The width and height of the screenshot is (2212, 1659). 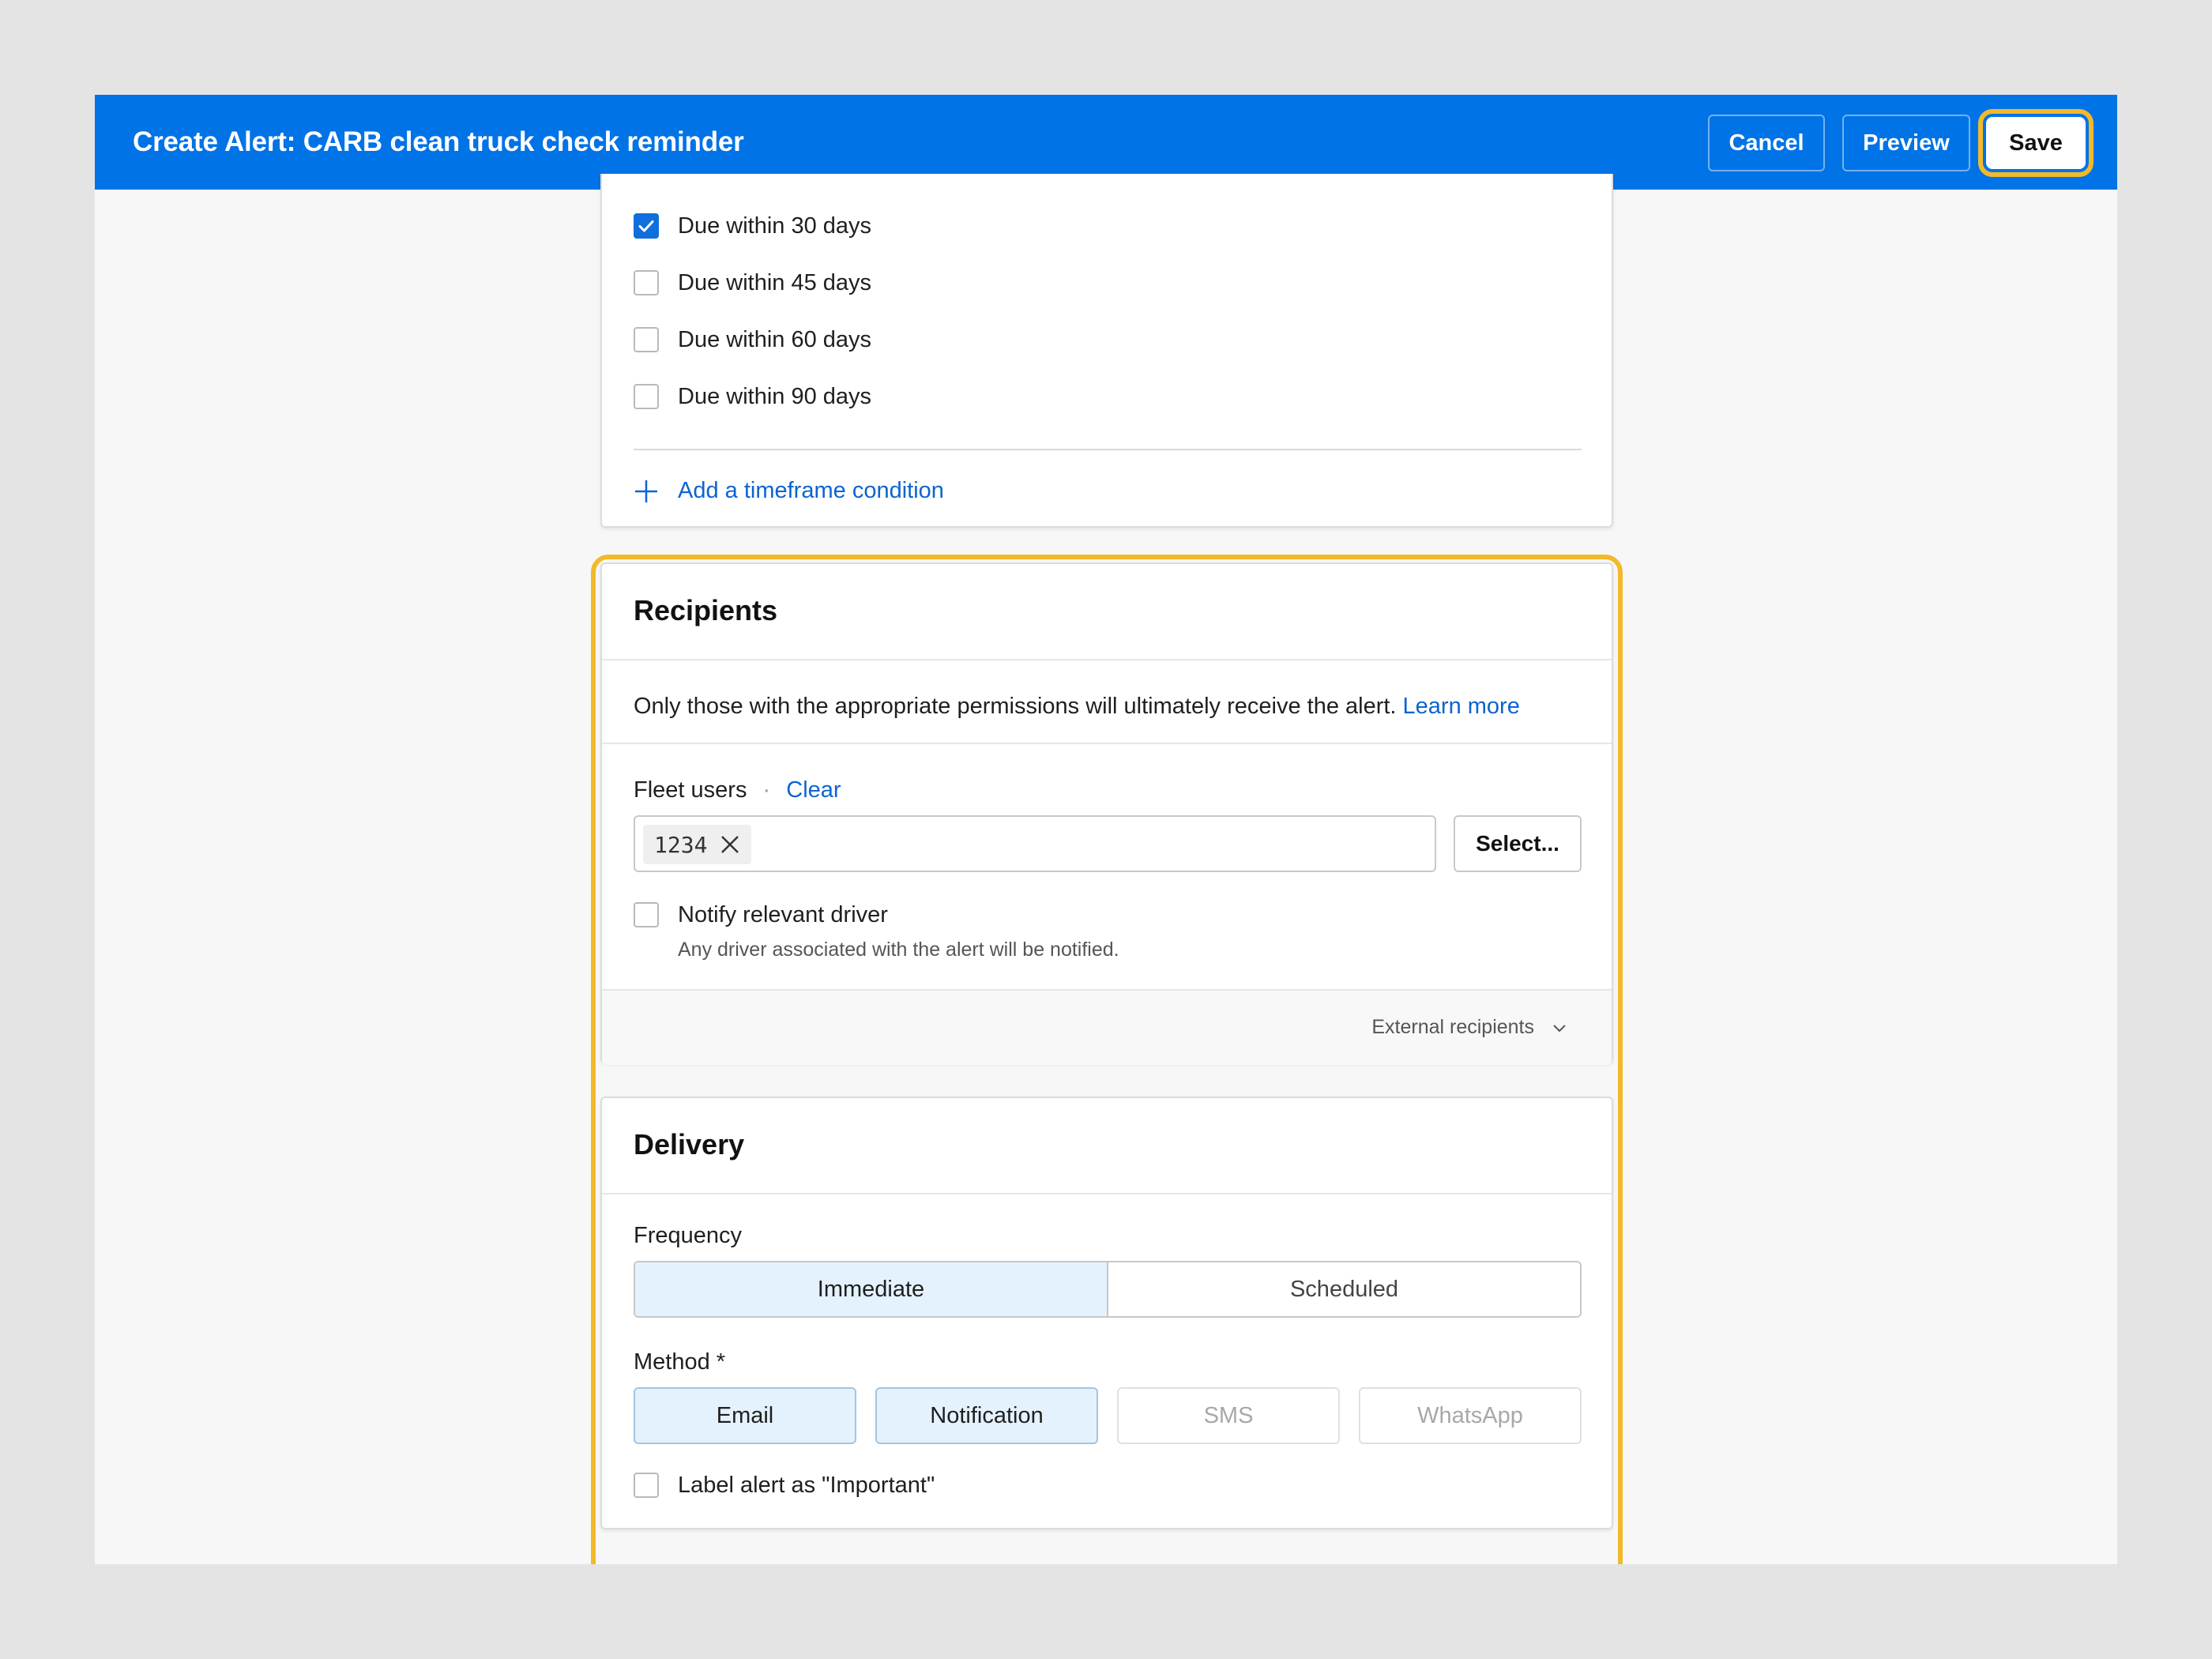 What do you see at coordinates (775, 339) in the screenshot?
I see `option-label: Due within 60 days` at bounding box center [775, 339].